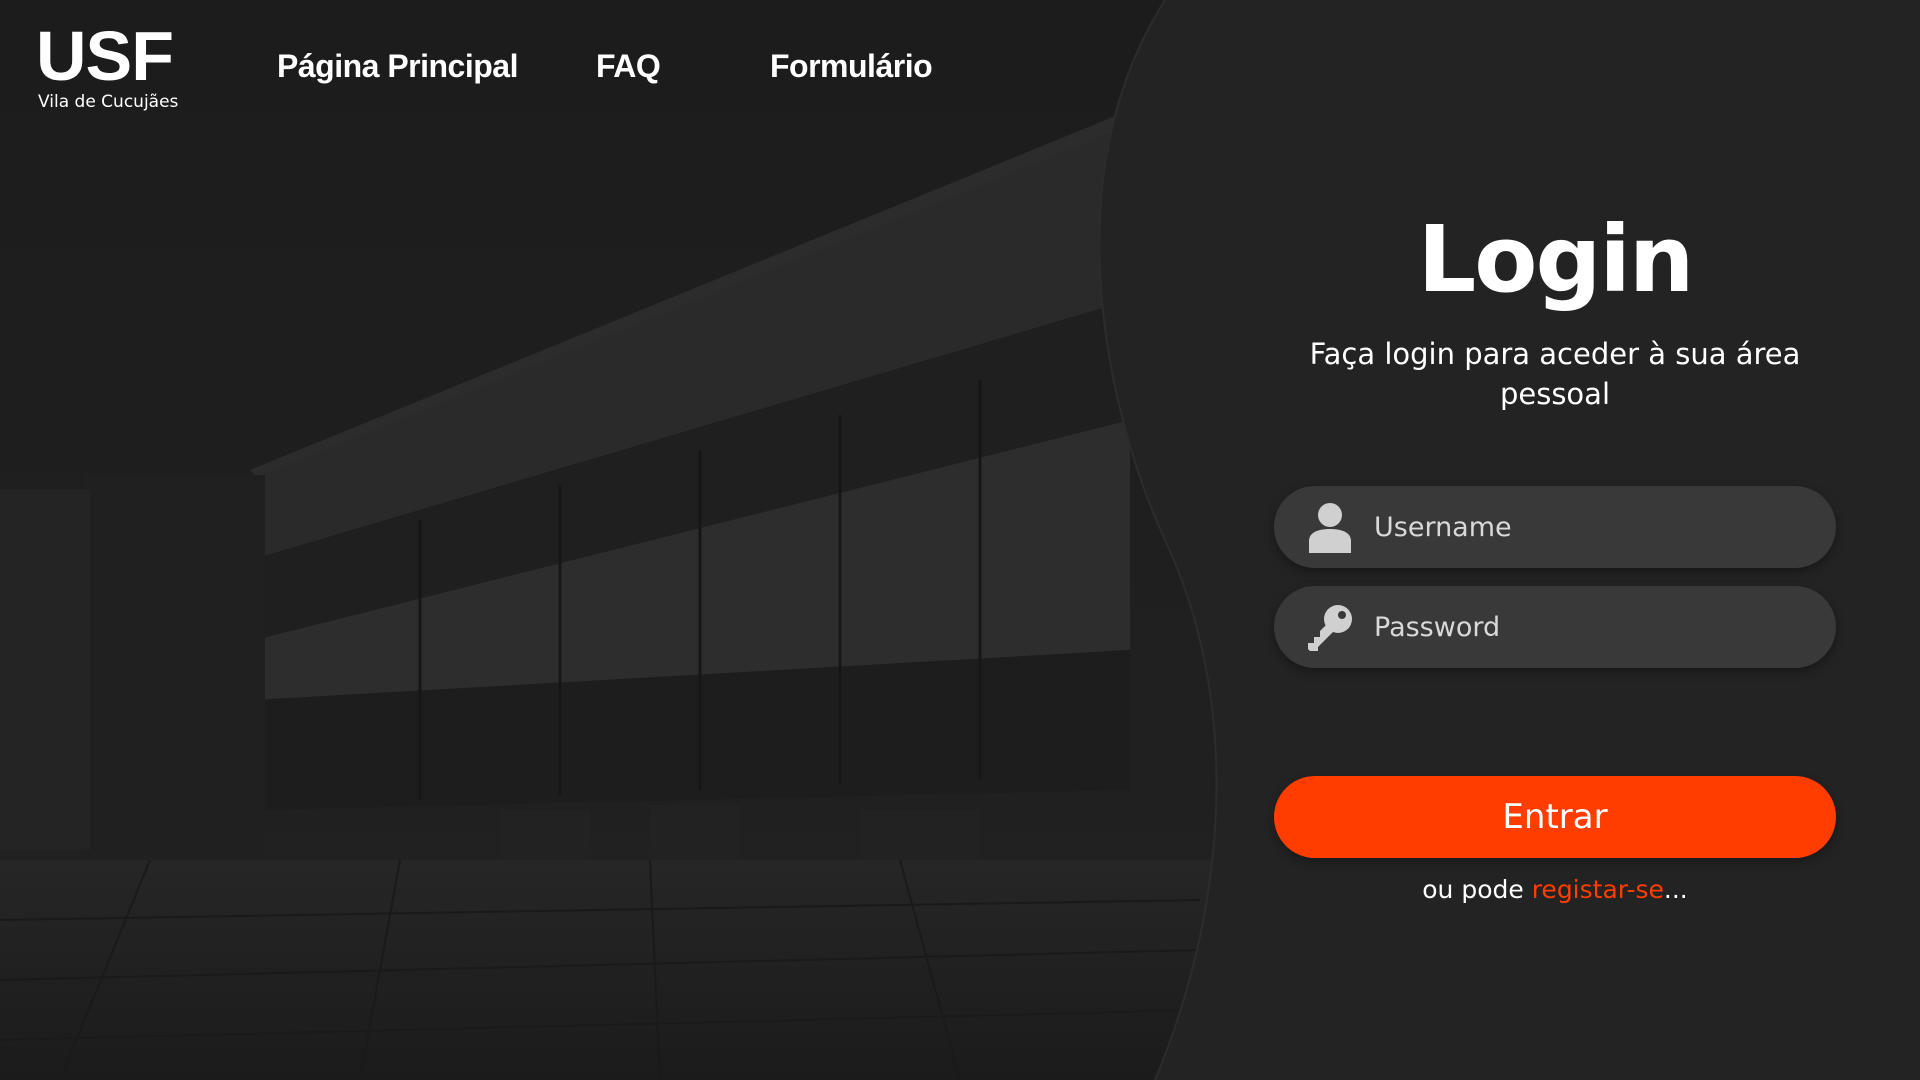  What do you see at coordinates (1555, 817) in the screenshot?
I see `login-submit-button: Entrar` at bounding box center [1555, 817].